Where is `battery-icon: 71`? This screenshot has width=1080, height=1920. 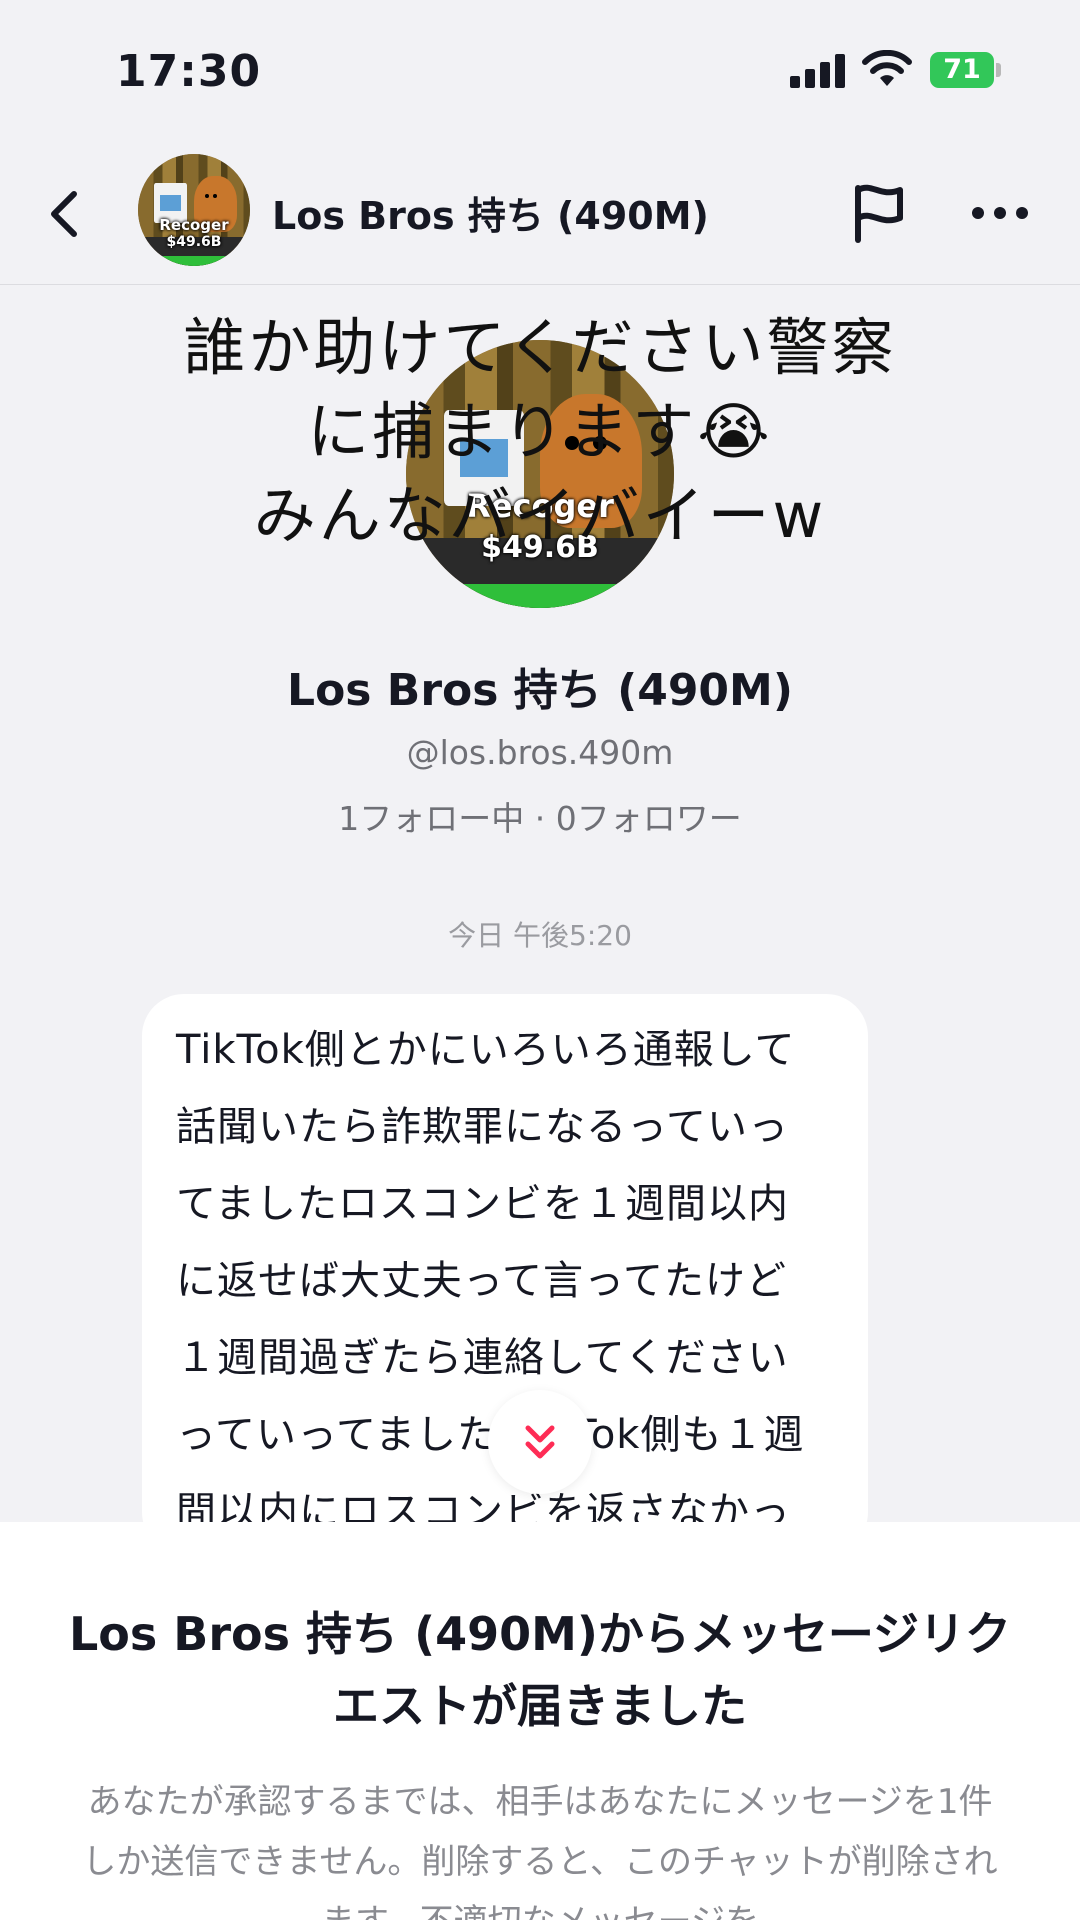
battery-icon: 71 is located at coordinates (965, 70).